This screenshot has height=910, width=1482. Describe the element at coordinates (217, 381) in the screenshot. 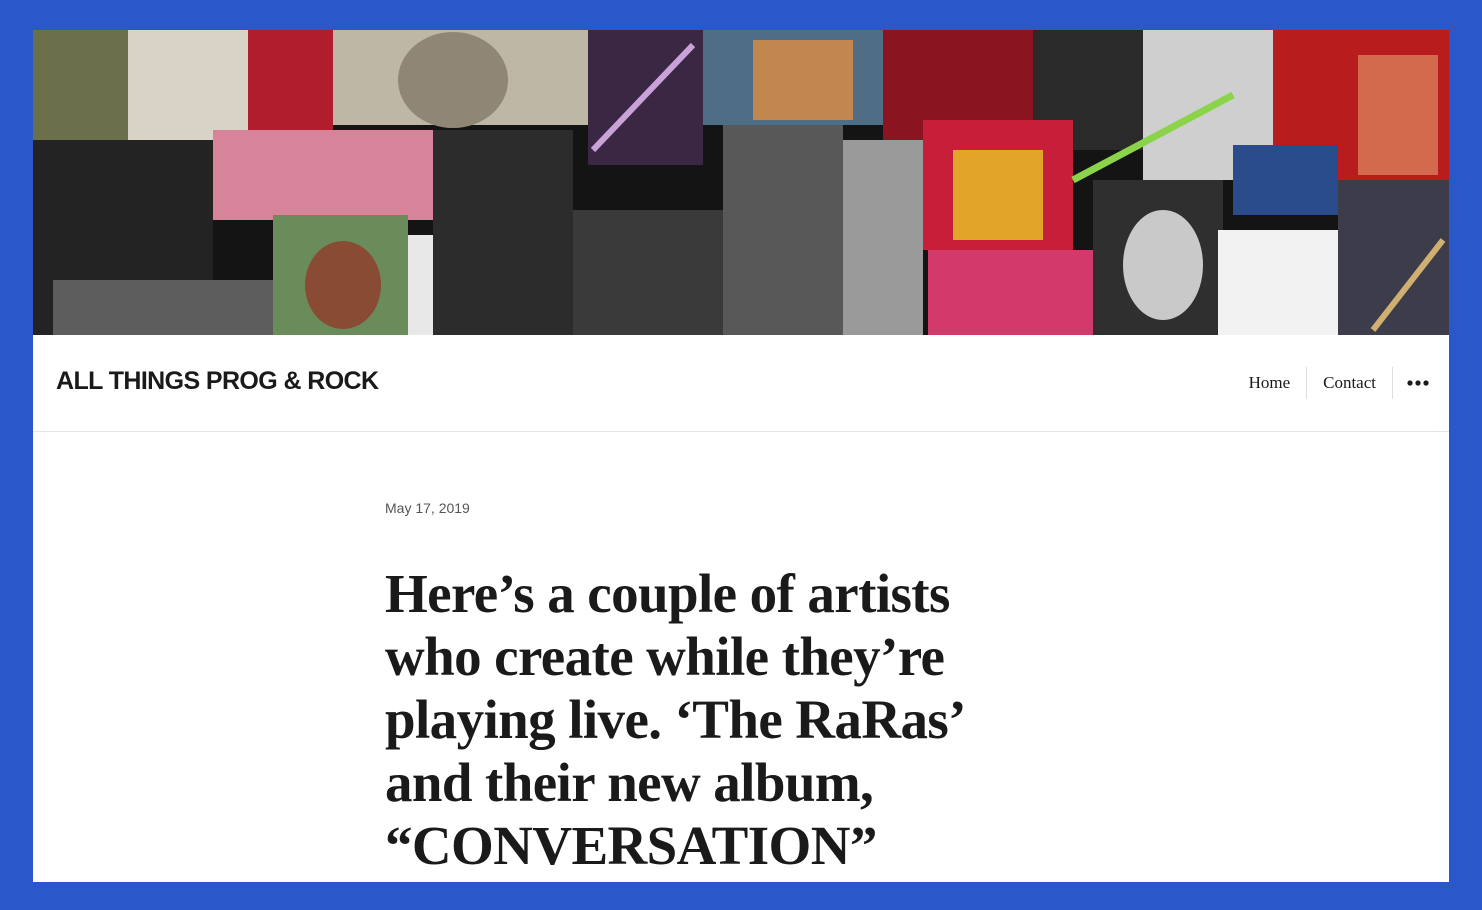

I see `site-title-link: ALL THINGS PROG & ROCK` at that location.